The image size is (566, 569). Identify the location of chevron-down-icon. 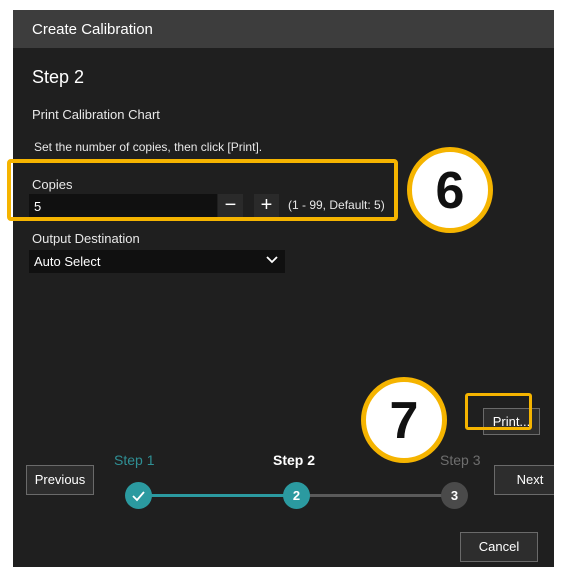
(272, 262).